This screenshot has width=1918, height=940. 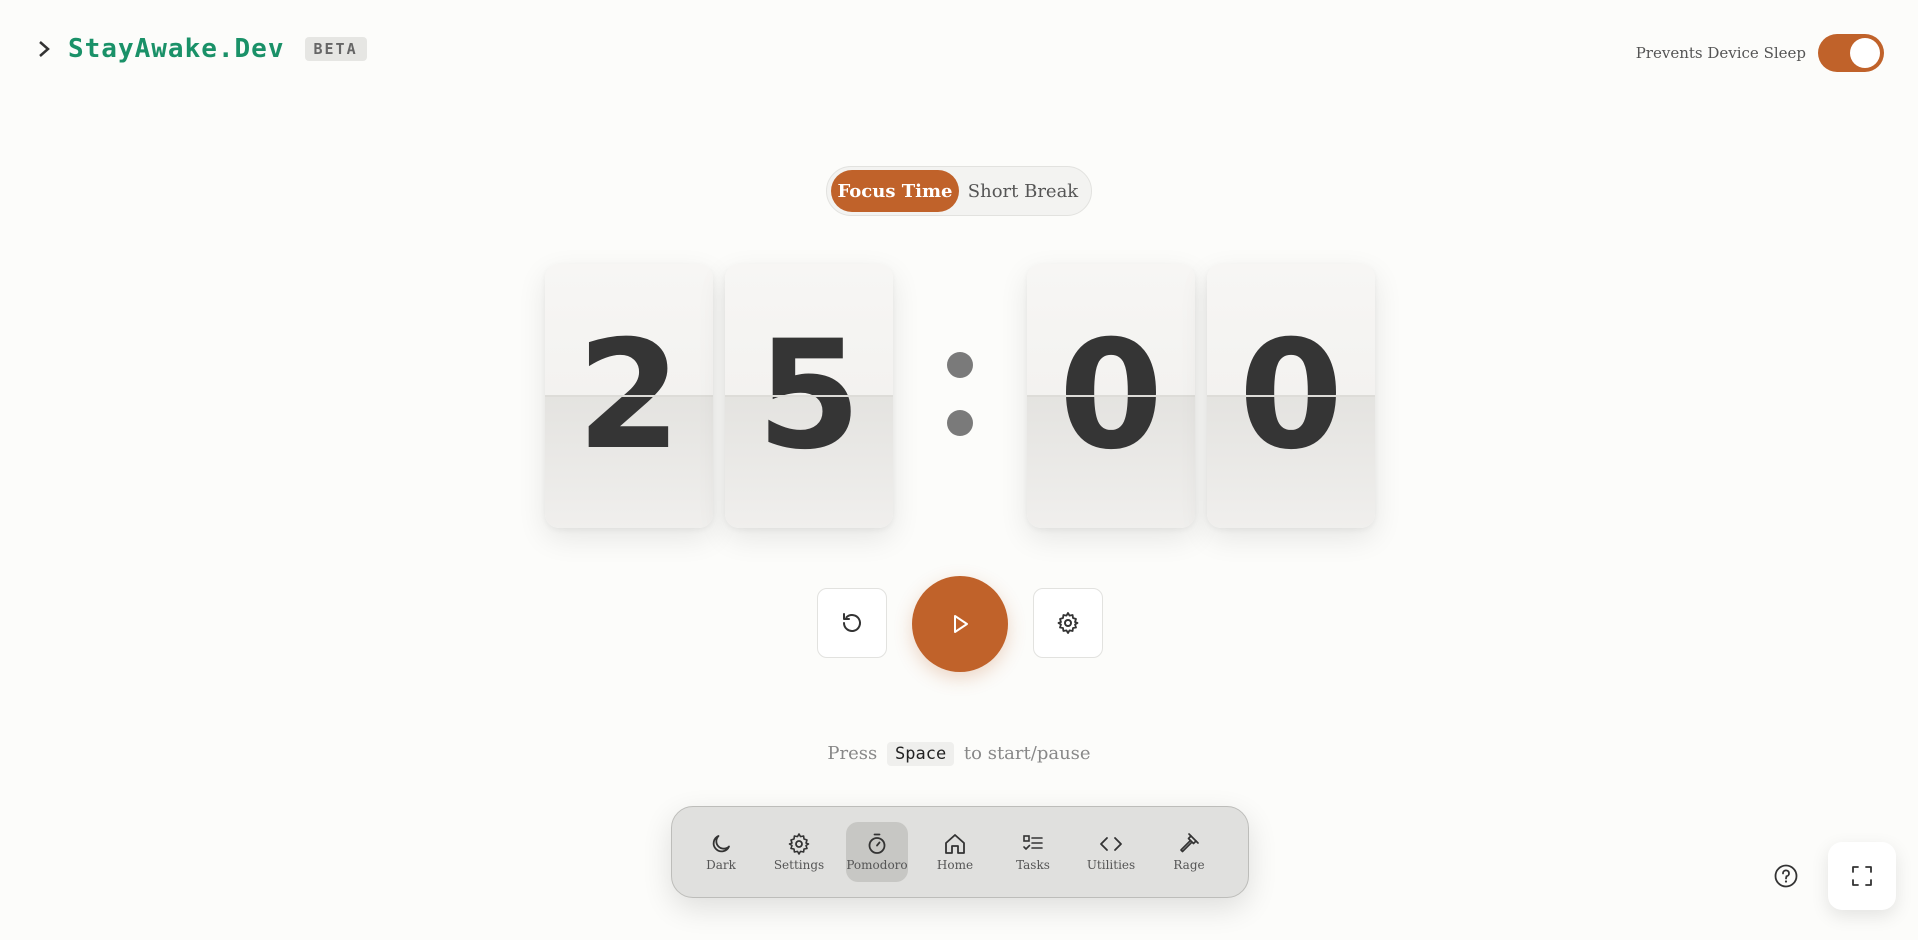 What do you see at coordinates (895, 191) in the screenshot?
I see `tab-focus-time: Focus Time` at bounding box center [895, 191].